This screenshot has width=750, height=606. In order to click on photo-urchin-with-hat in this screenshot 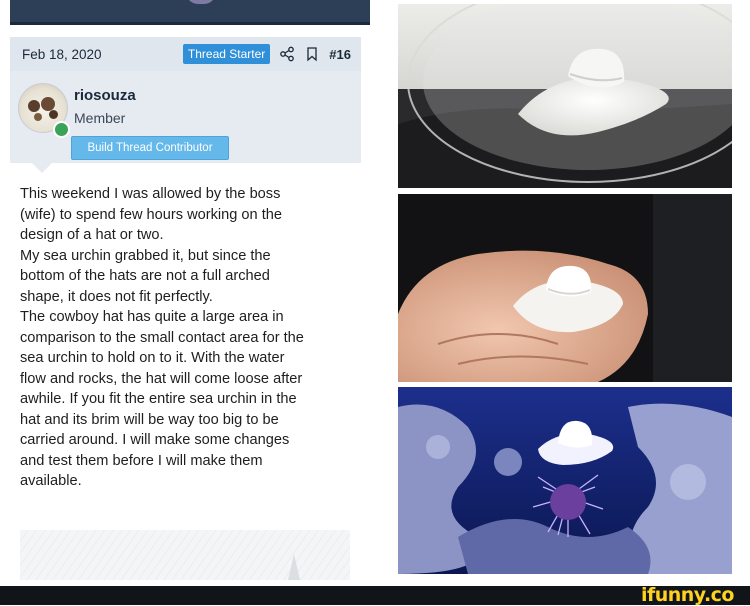, I will do `click(565, 480)`.